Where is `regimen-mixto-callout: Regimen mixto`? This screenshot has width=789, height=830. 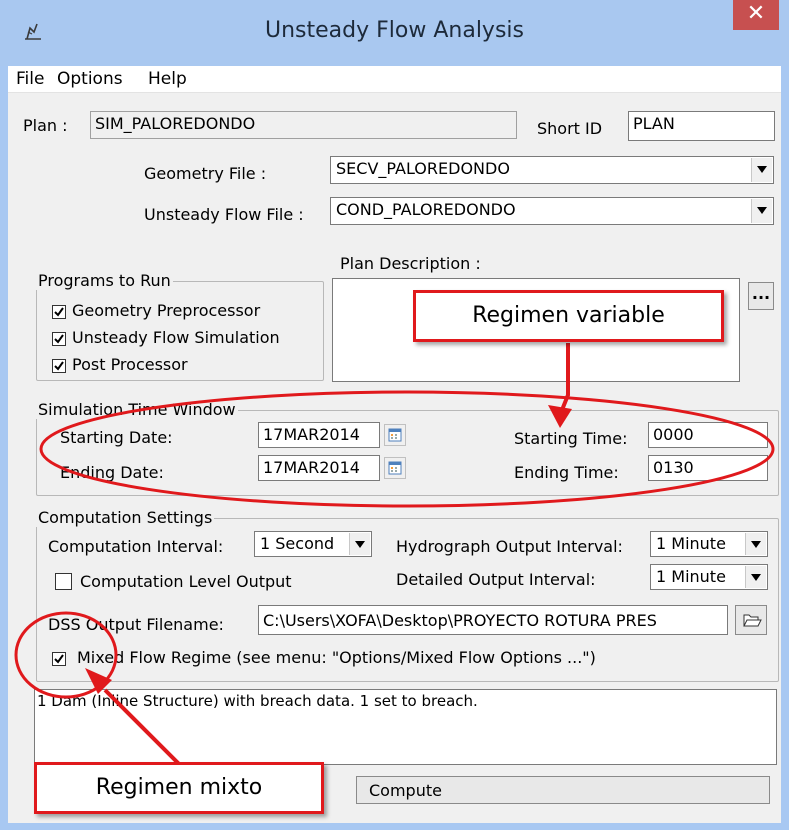
regimen-mixto-callout: Regimen mixto is located at coordinates (179, 788).